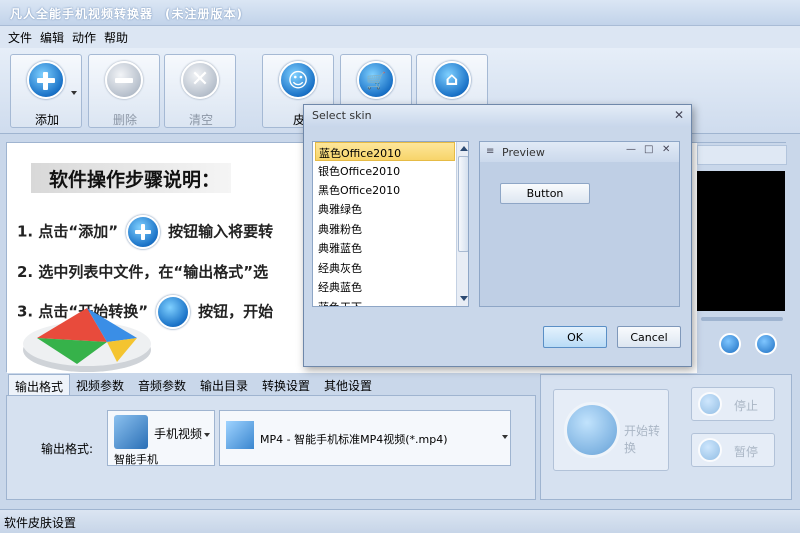  I want to click on ok-button: OK, so click(575, 337).